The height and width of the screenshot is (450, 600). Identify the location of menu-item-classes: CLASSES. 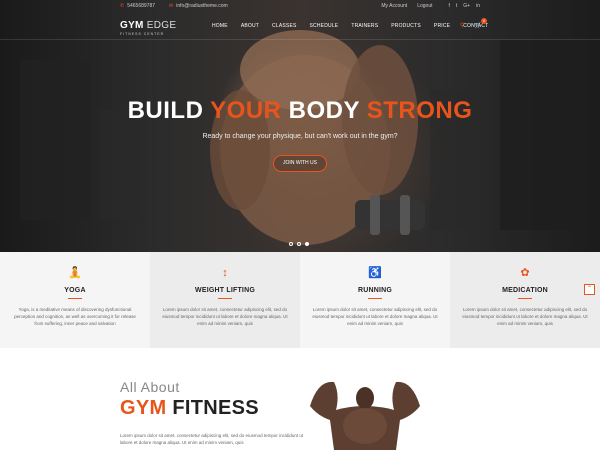
(284, 26).